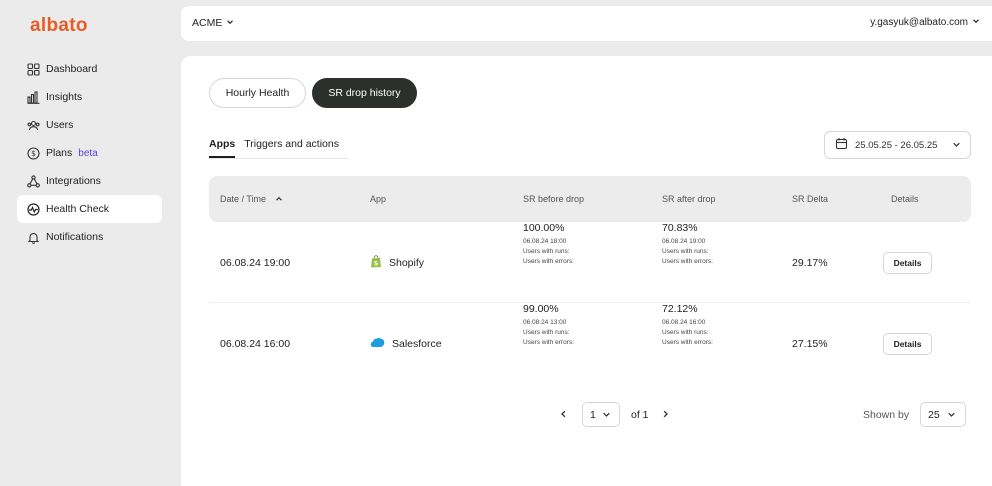 The height and width of the screenshot is (486, 992). I want to click on chevron-left-icon, so click(563, 415).